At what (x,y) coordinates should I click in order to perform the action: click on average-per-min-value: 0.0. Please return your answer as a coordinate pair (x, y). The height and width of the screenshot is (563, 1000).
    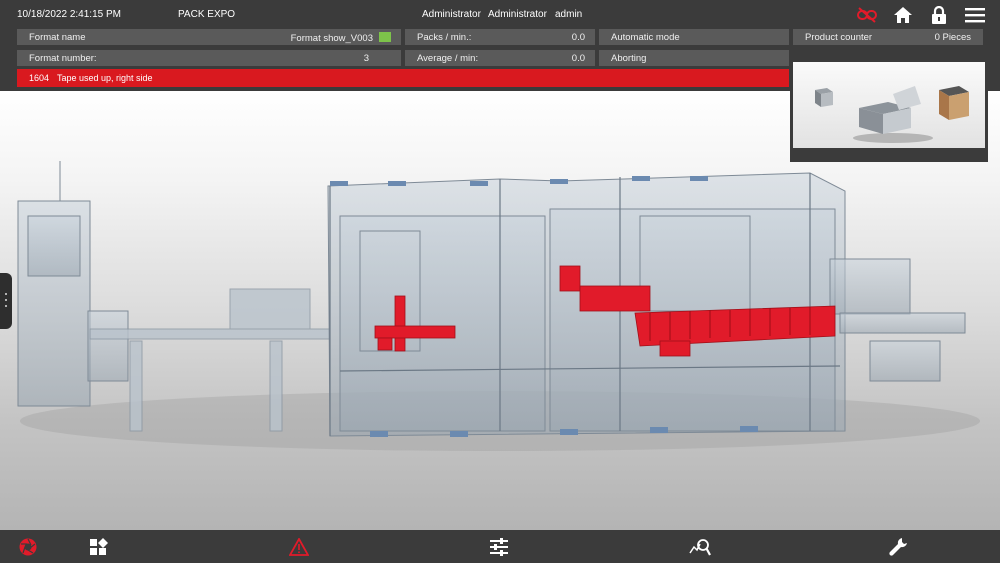
    Looking at the image, I should click on (578, 58).